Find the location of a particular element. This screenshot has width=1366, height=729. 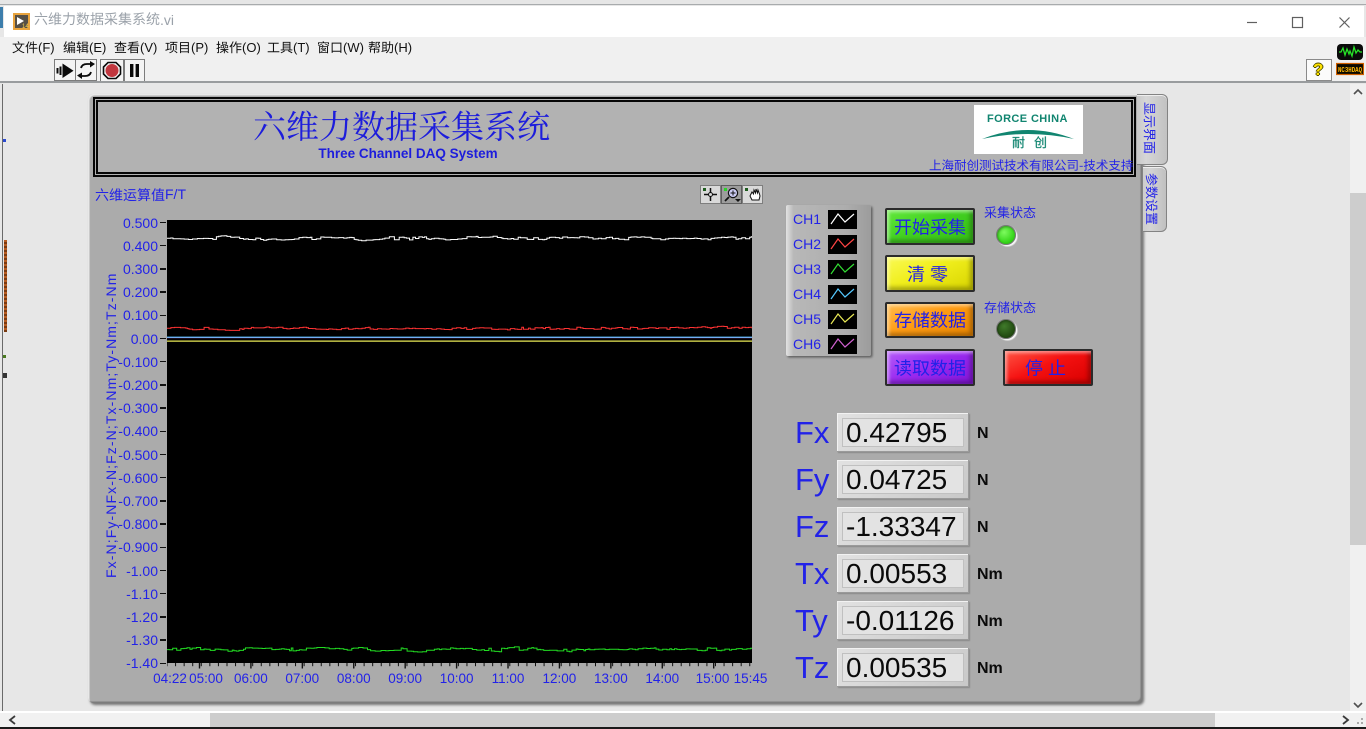

svg-text: NC3HDAQ is located at coordinates (1350, 71).